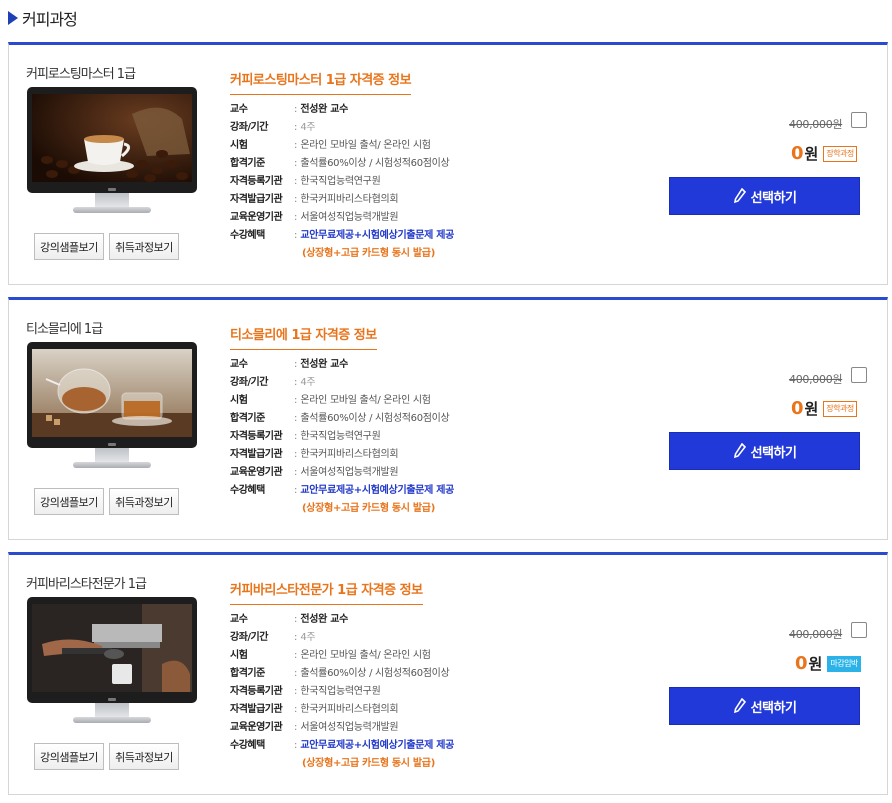  What do you see at coordinates (349, 472) in the screenshot?
I see `info-value: 서울여성직업능력개발원` at bounding box center [349, 472].